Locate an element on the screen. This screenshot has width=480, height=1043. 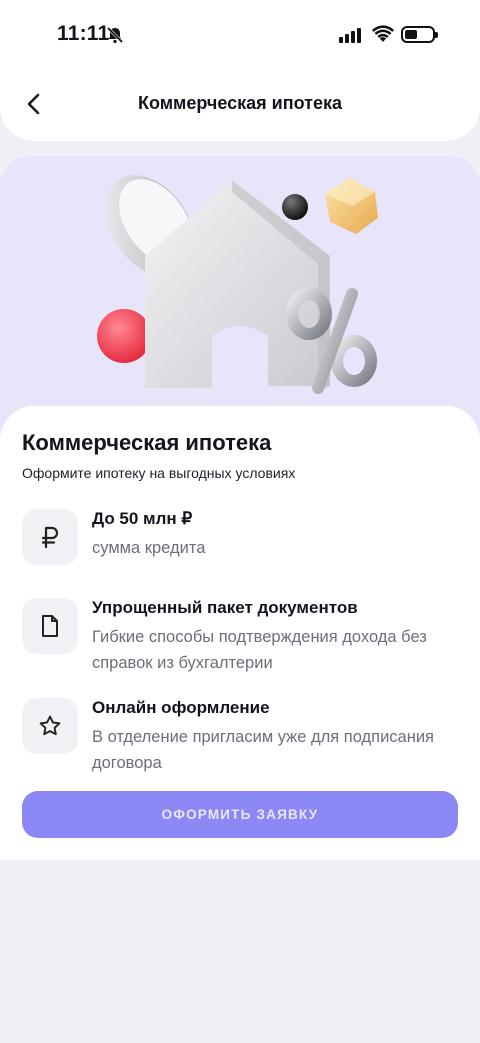
document-icon is located at coordinates (50, 626).